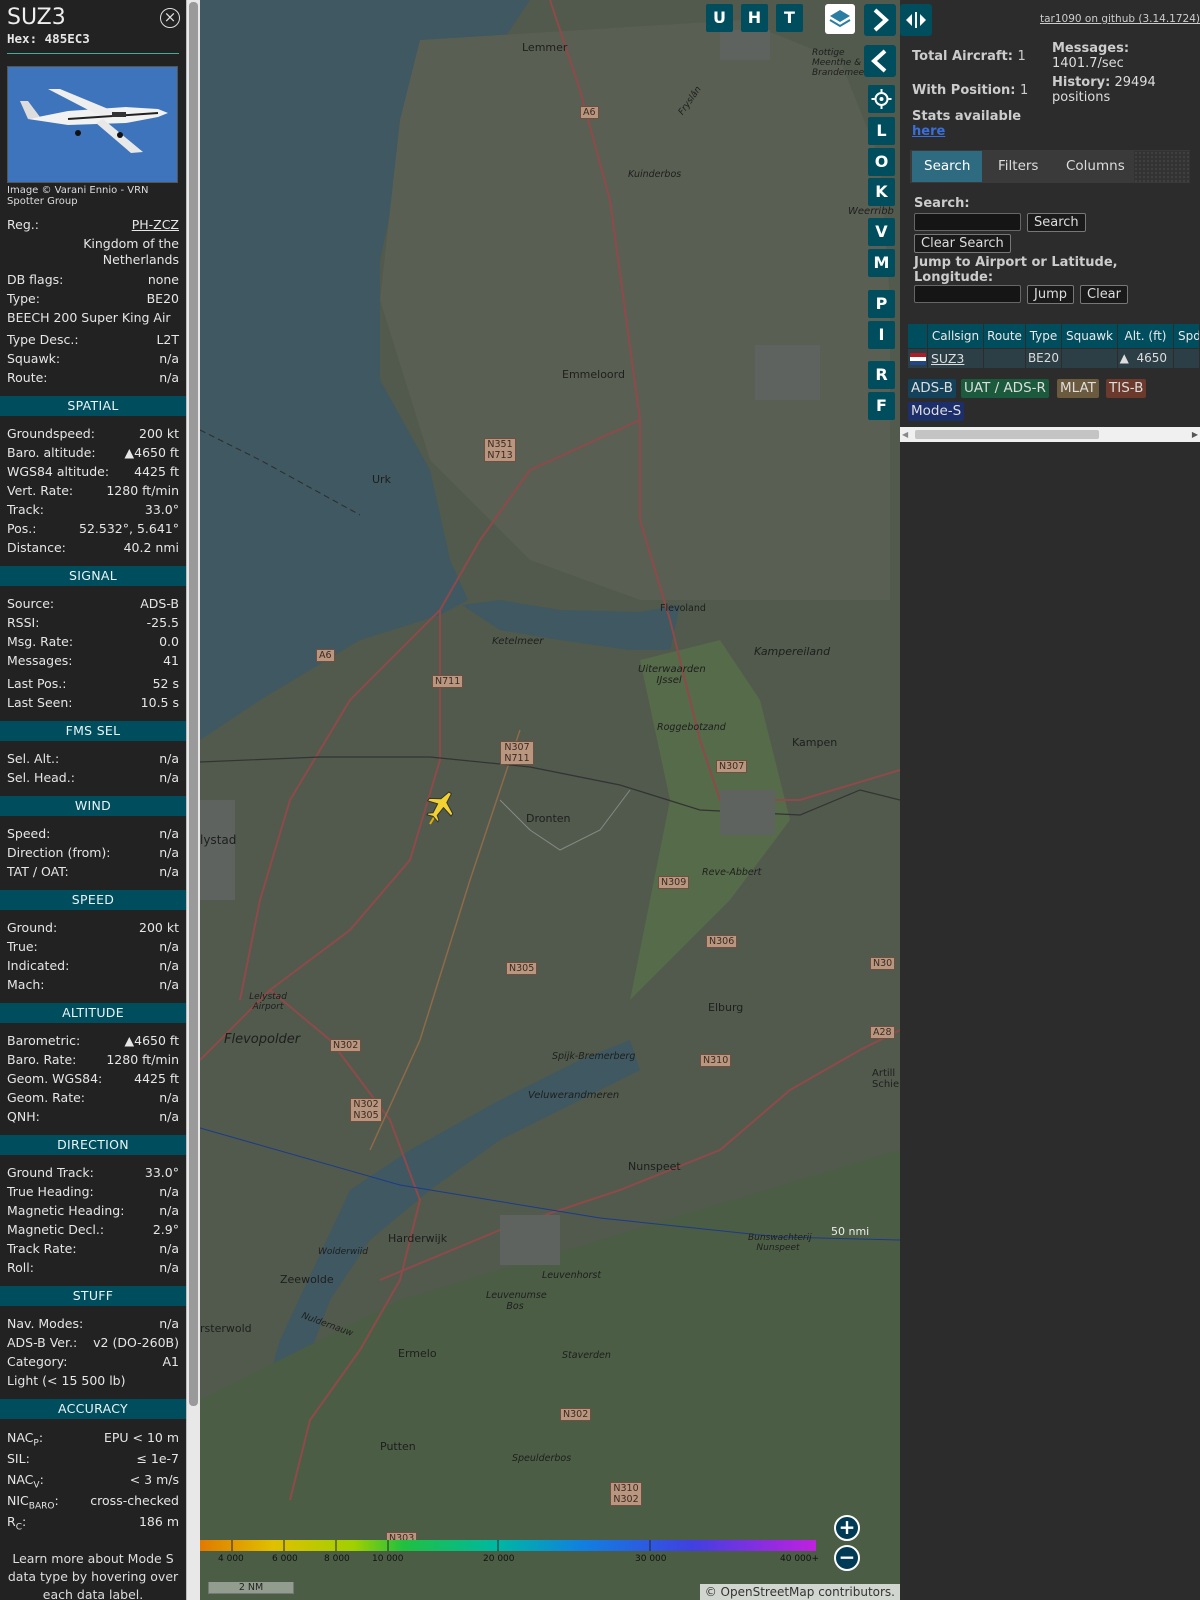 The height and width of the screenshot is (1600, 1200). Describe the element at coordinates (881, 162) in the screenshot. I see `btn-o: O` at that location.